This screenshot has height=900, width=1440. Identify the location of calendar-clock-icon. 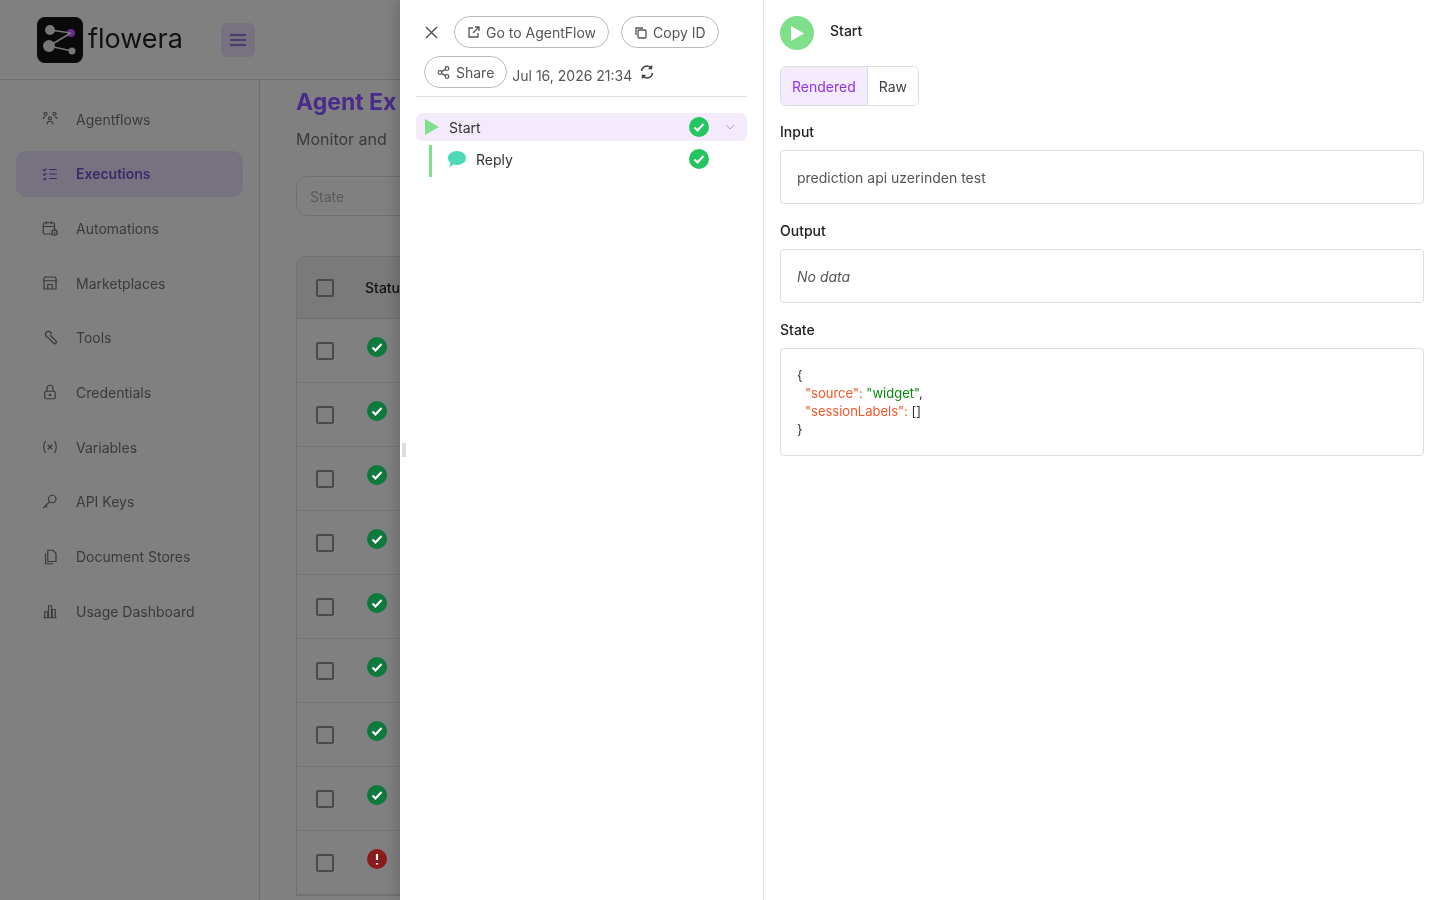
(50, 228).